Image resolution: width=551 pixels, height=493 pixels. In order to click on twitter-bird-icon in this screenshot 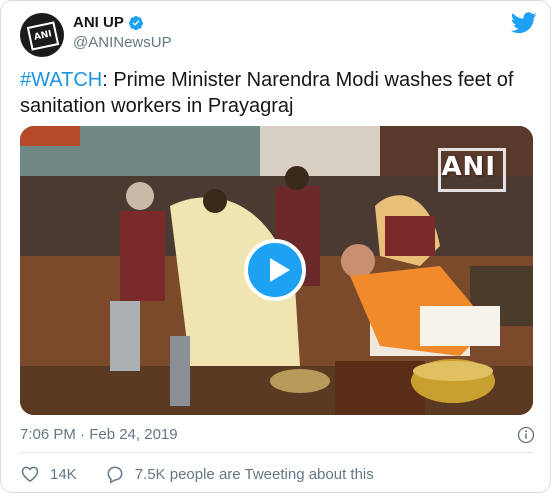, I will do `click(524, 23)`.